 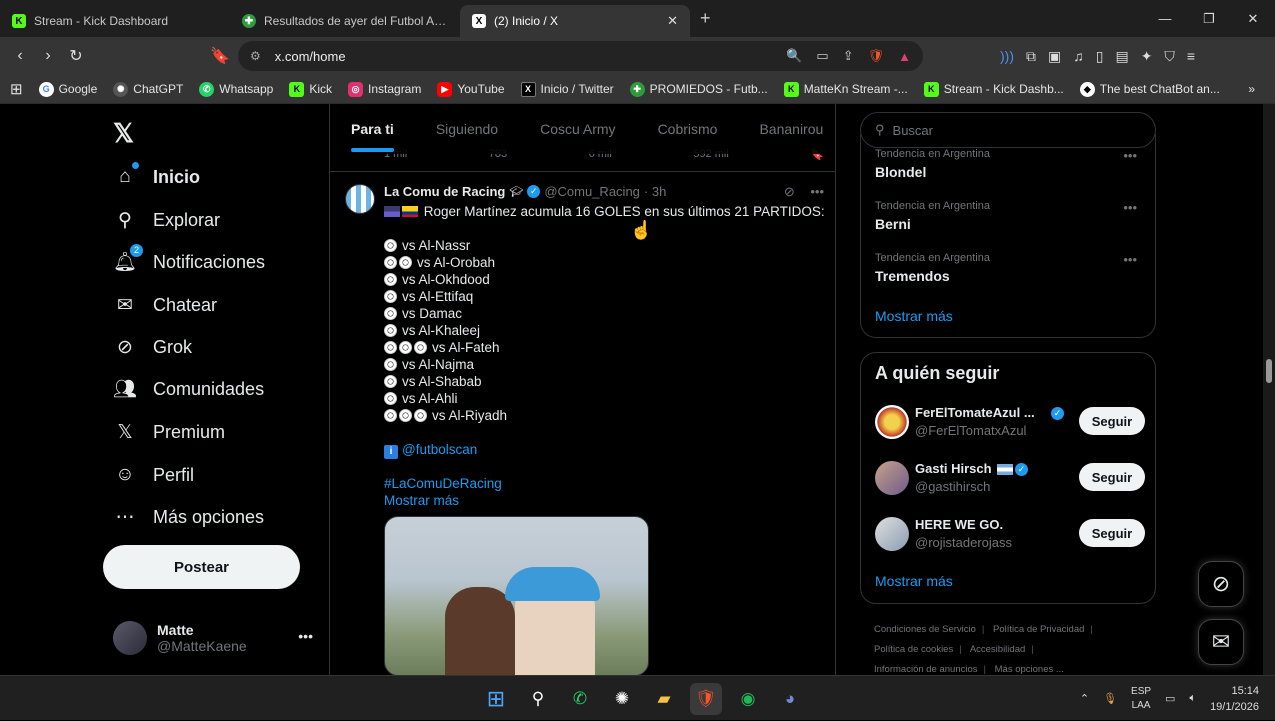 What do you see at coordinates (688, 129) in the screenshot?
I see `tab-cobrismo: Cobrismo` at bounding box center [688, 129].